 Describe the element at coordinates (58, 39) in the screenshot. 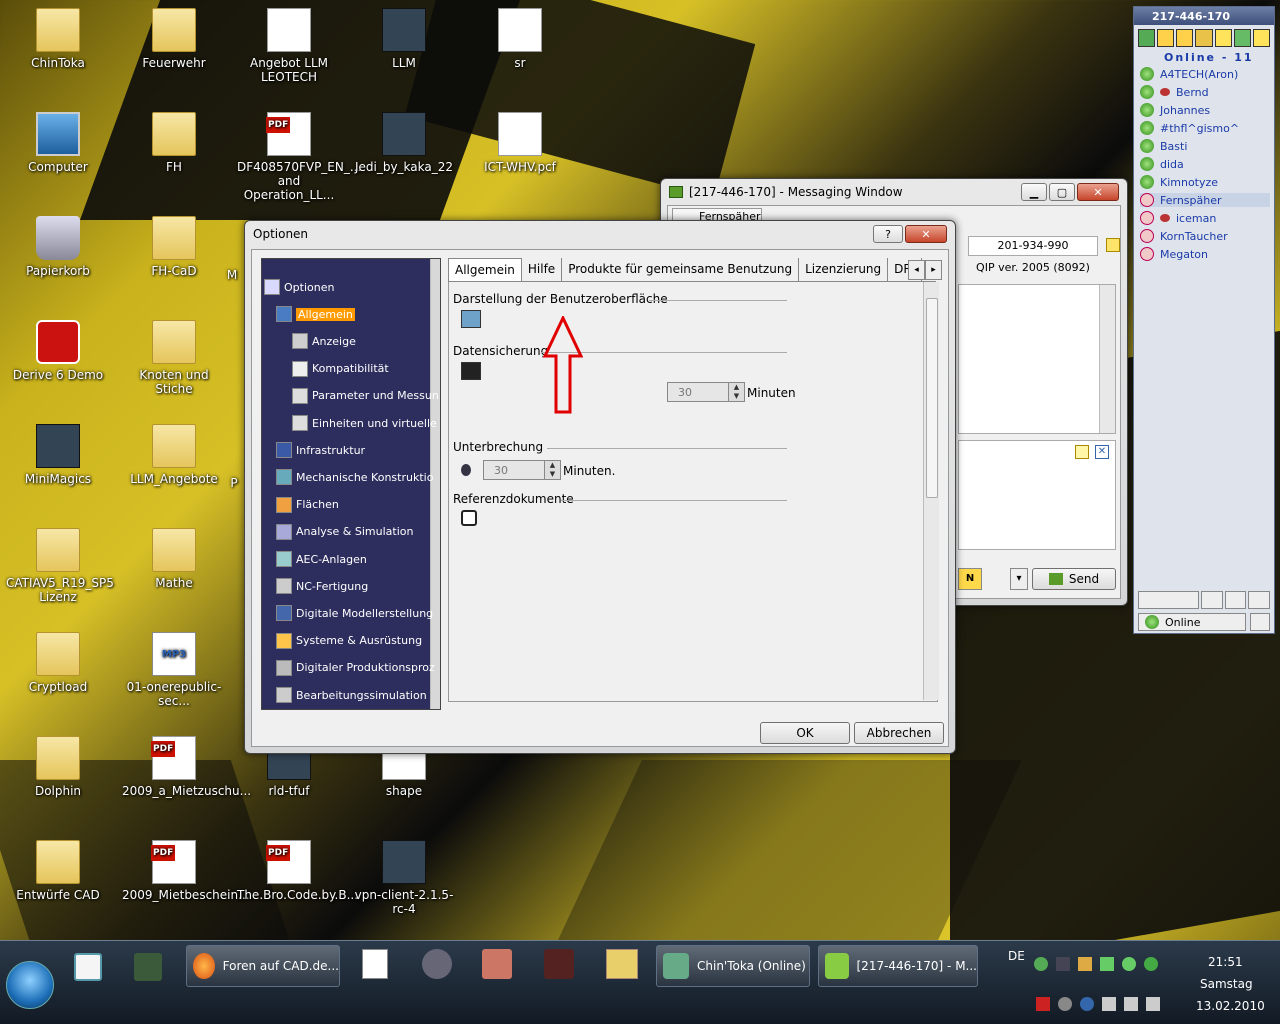

I see `desktop-icon: ChinToka` at that location.